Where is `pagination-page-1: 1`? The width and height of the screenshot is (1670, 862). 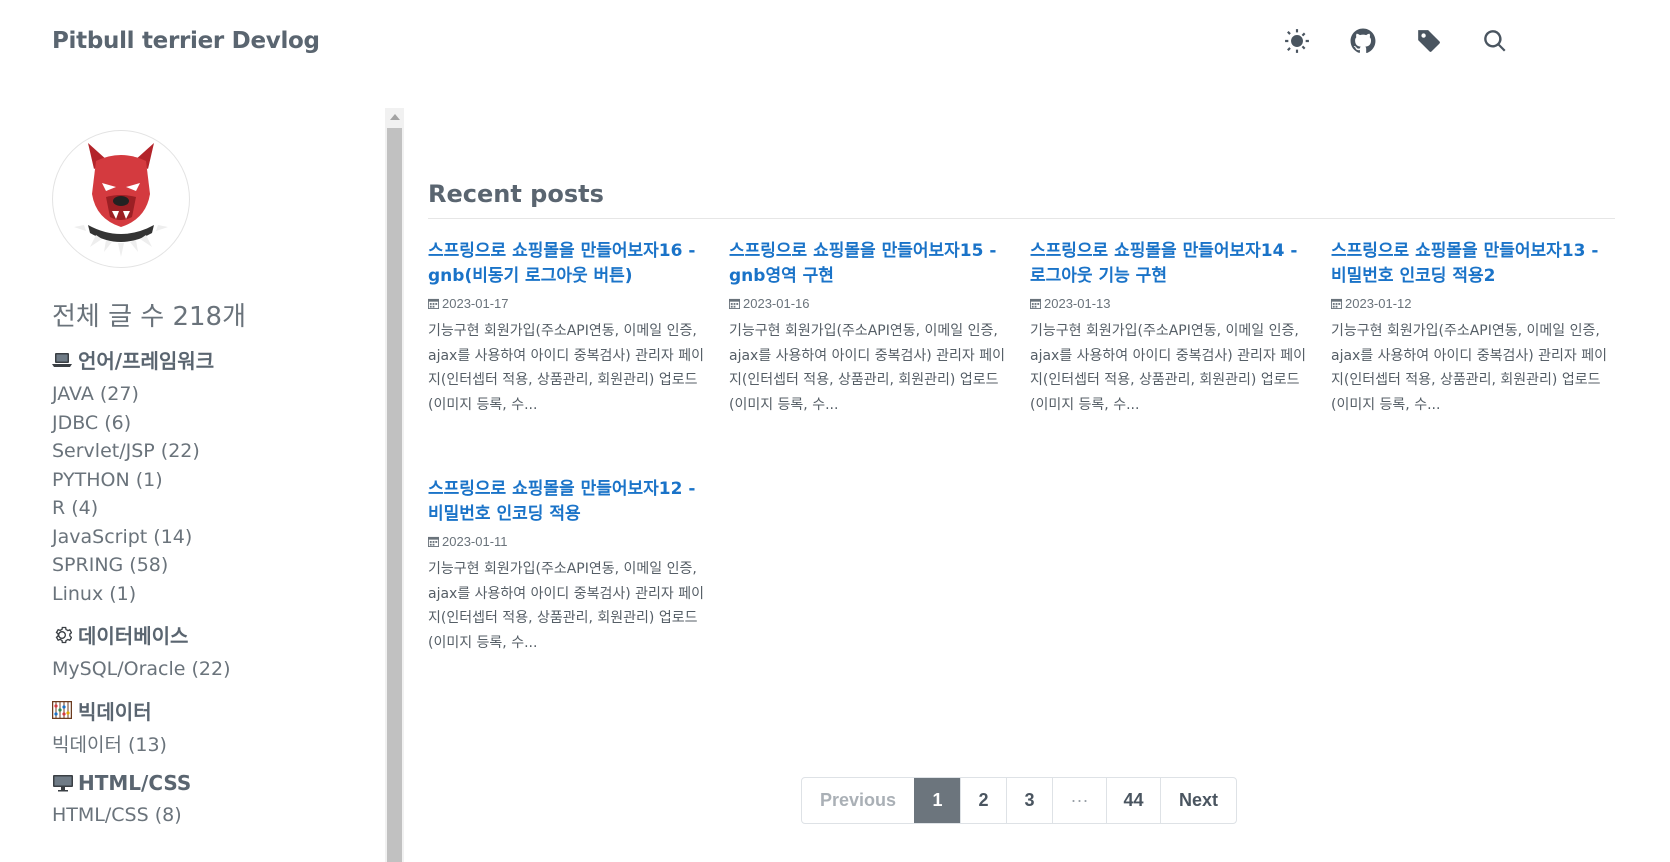 pagination-page-1: 1 is located at coordinates (937, 800).